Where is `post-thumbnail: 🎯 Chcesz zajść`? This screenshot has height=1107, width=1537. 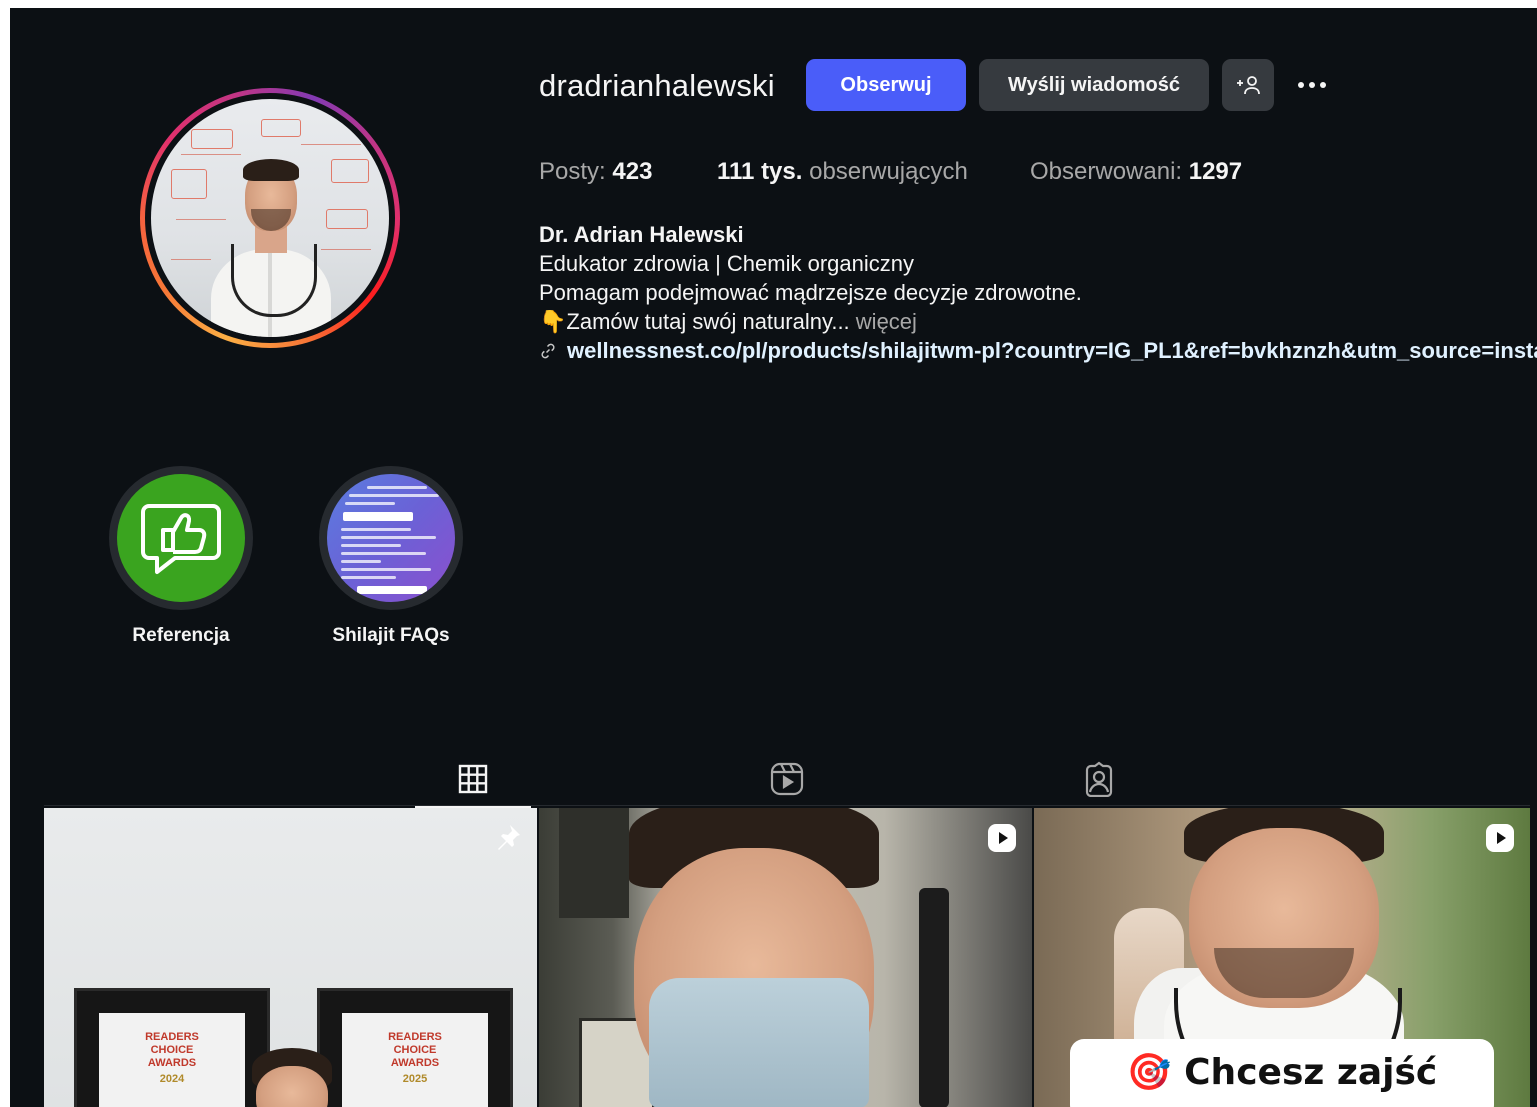 post-thumbnail: 🎯 Chcesz zajść is located at coordinates (1282, 957).